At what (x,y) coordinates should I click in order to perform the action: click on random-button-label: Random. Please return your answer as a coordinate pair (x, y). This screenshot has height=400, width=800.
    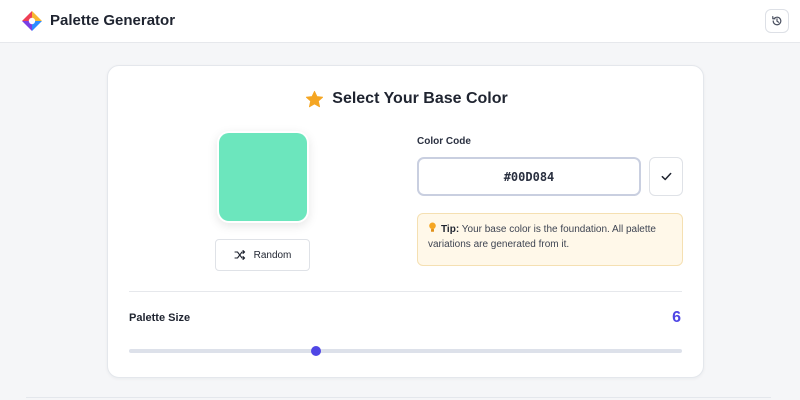
    Looking at the image, I should click on (272, 255).